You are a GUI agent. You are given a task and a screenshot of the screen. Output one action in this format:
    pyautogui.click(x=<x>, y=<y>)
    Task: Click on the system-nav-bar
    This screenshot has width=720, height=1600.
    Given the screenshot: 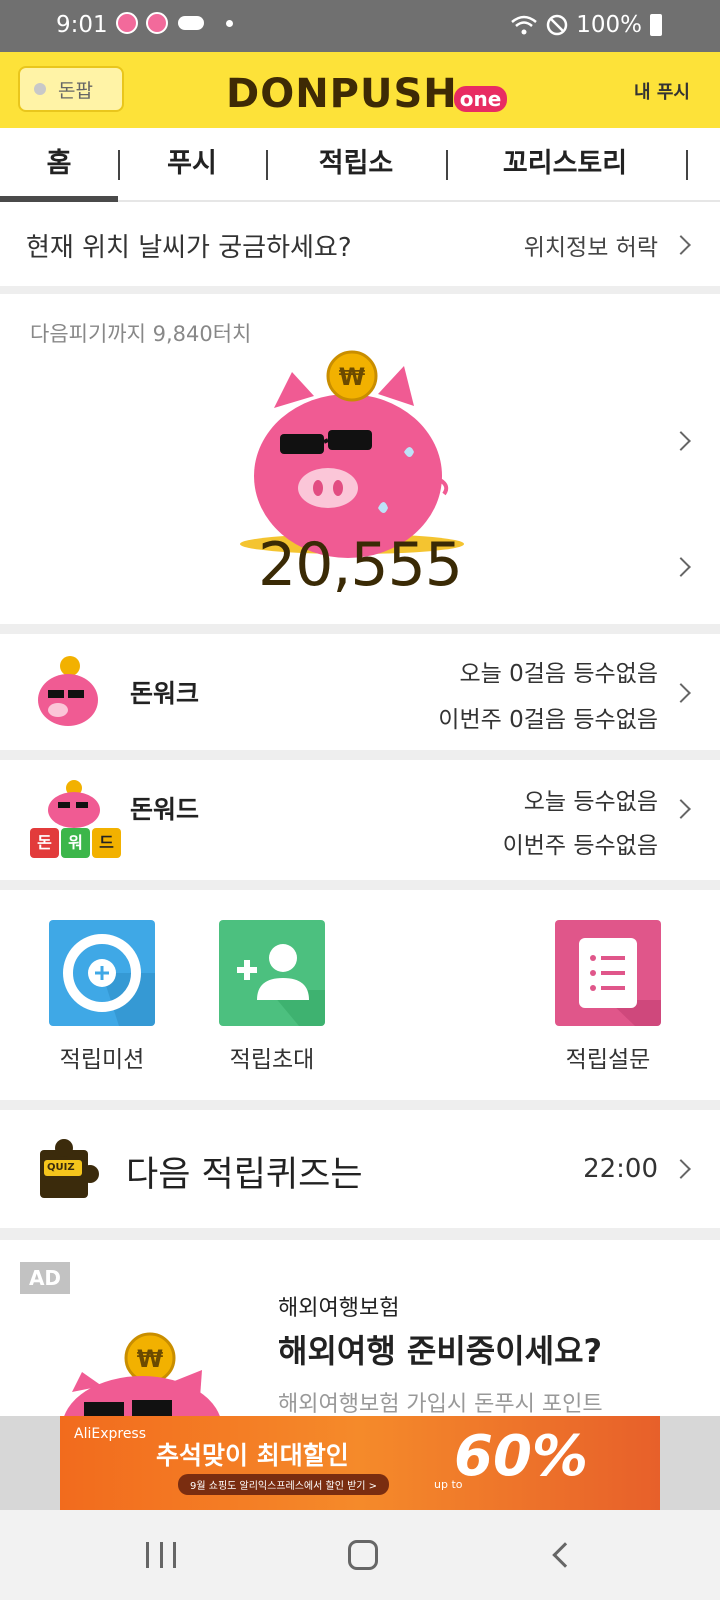 What is the action you would take?
    pyautogui.click(x=360, y=1555)
    